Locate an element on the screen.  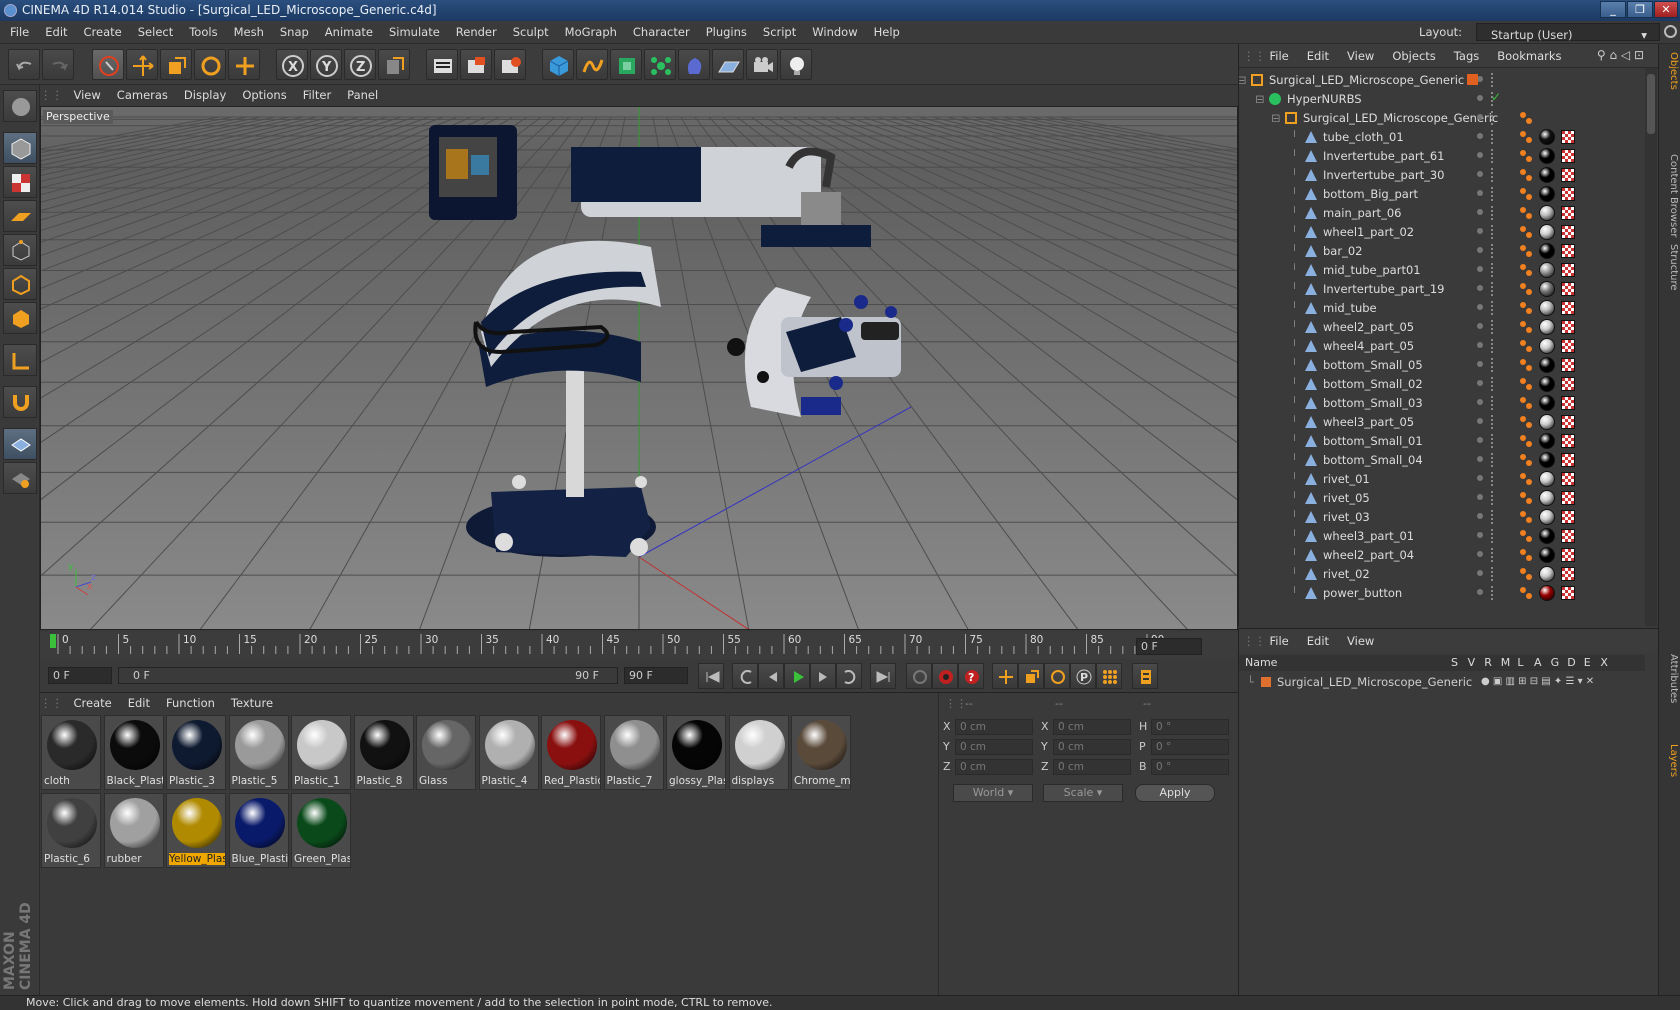
object-row: ╵ bottom_Small_02 is located at coordinates (1441, 384).